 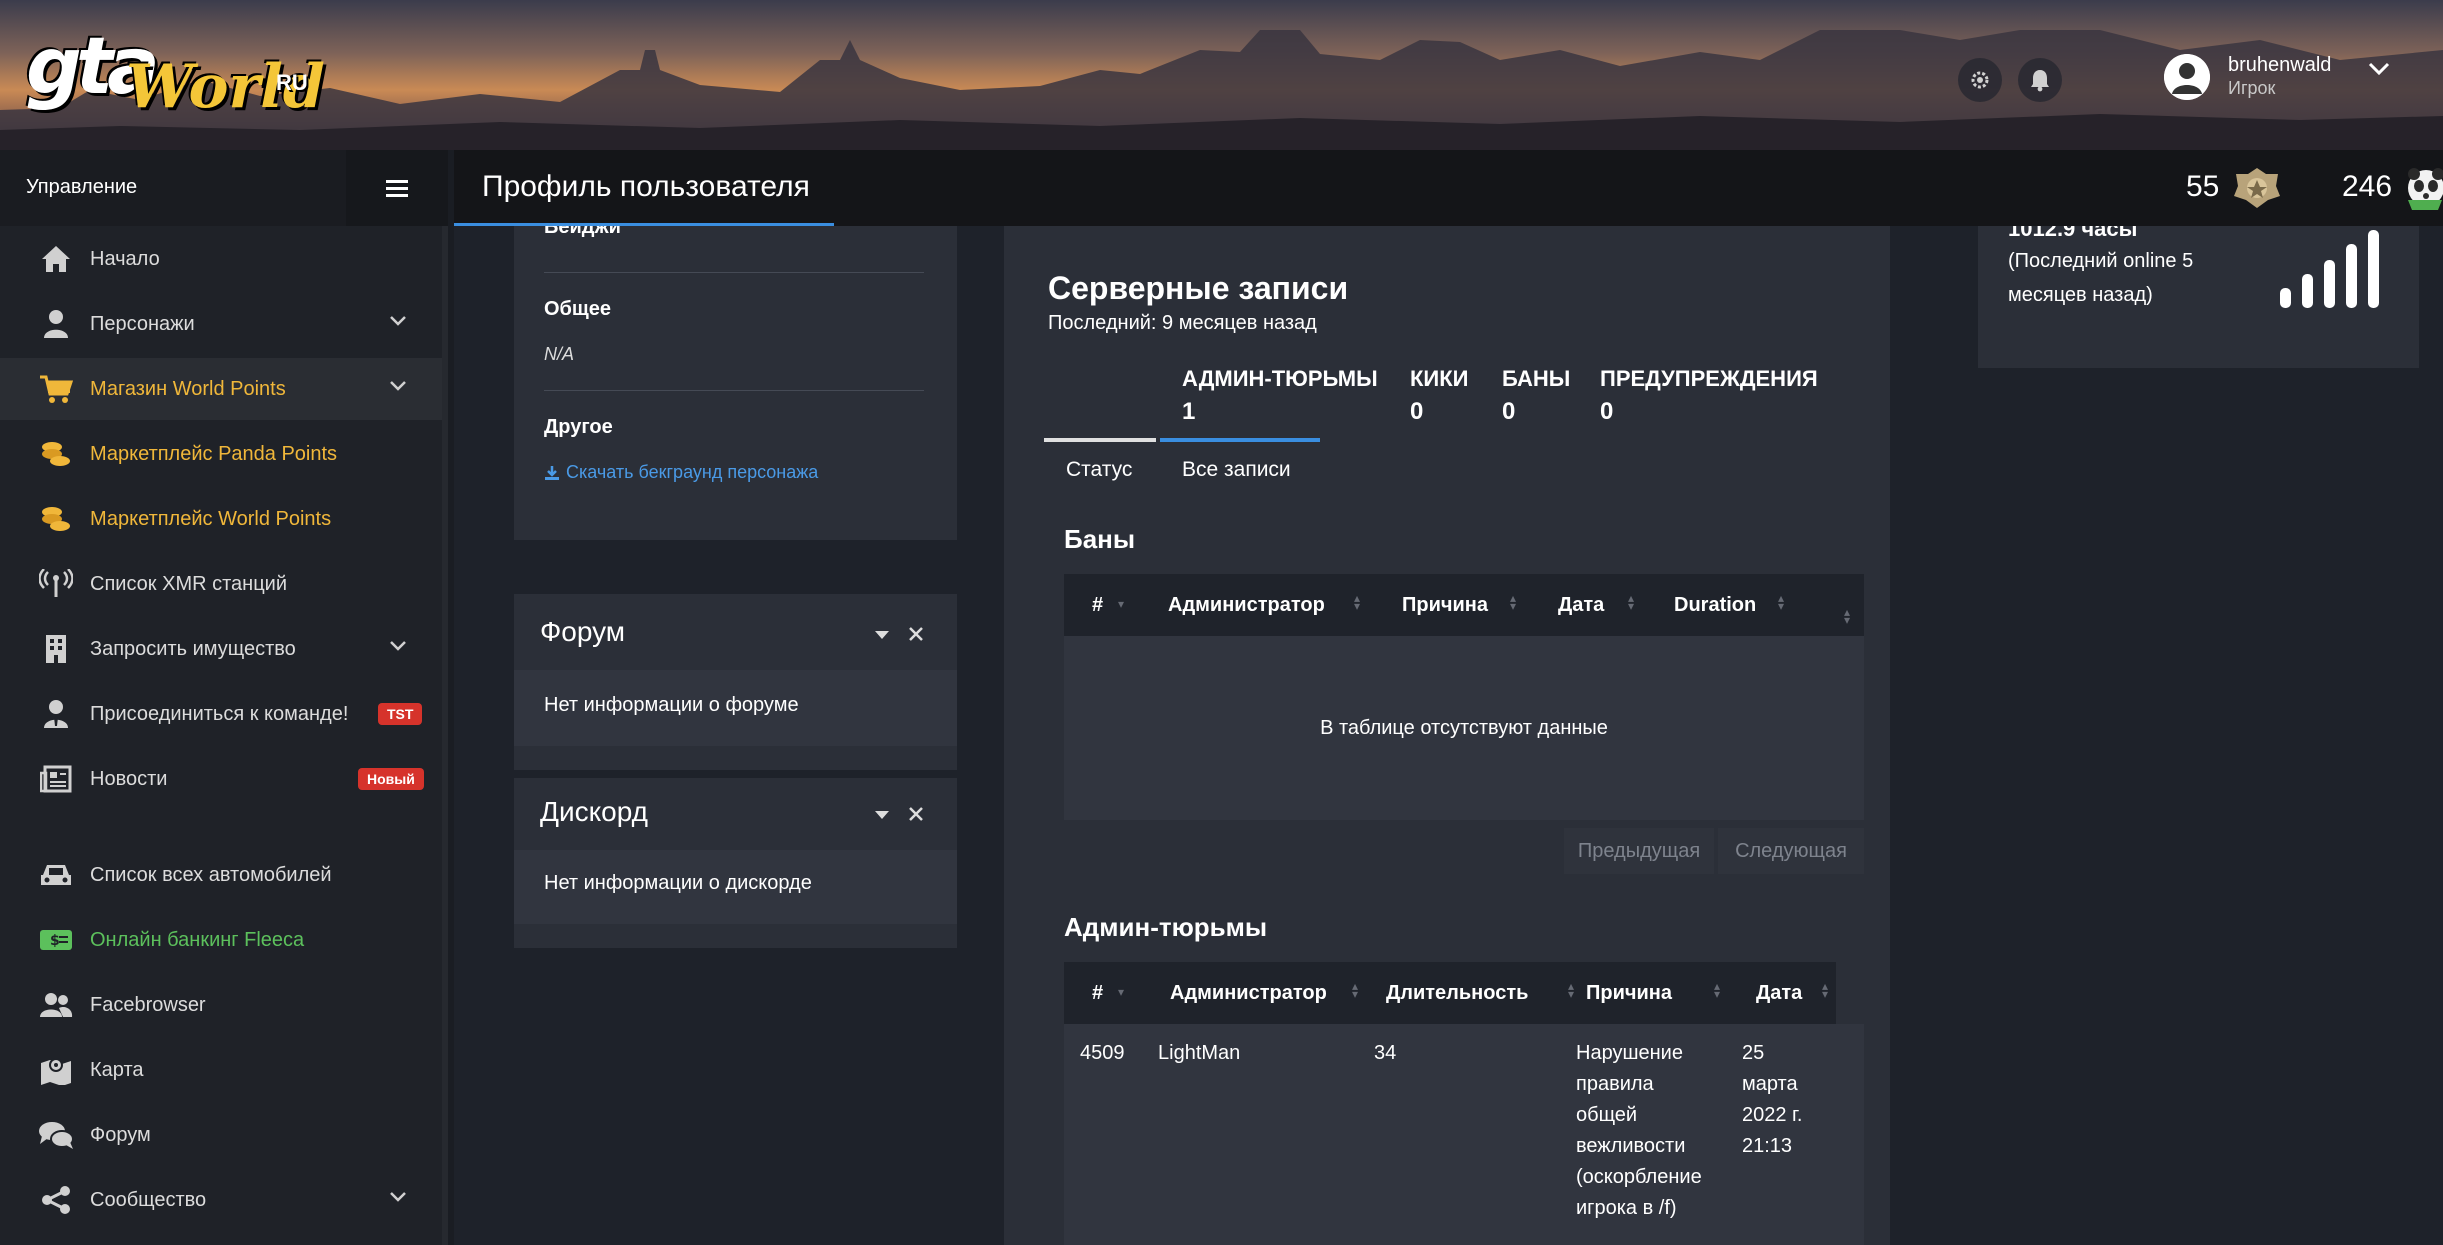 I want to click on jail-reason-line: общей, so click(x=1607, y=1115).